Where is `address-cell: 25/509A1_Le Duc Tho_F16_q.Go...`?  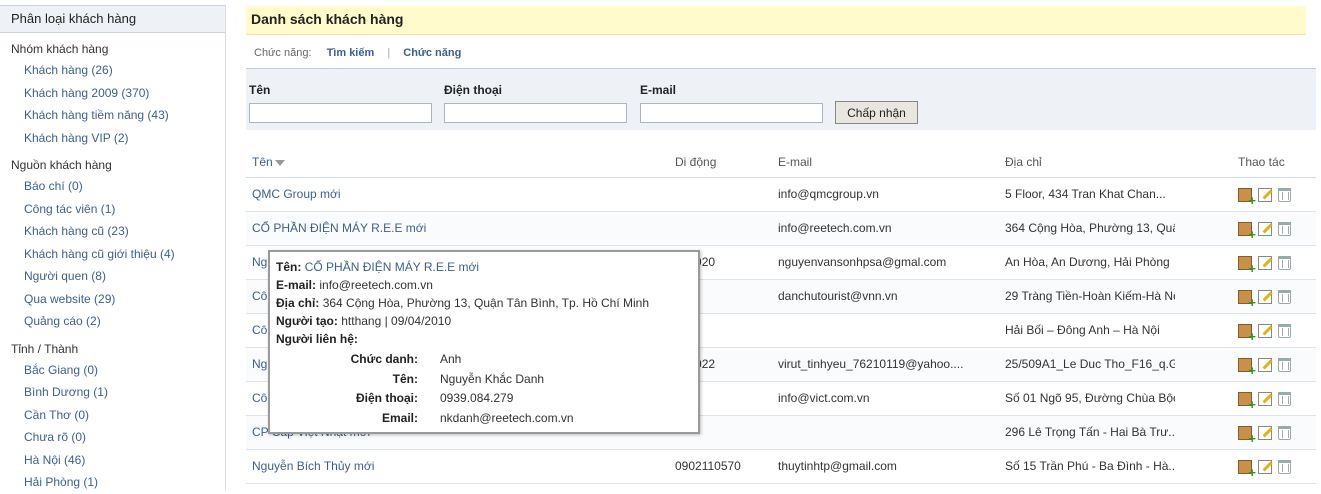 address-cell: 25/509A1_Le Duc Tho_F16_q.Go... is located at coordinates (1090, 364).